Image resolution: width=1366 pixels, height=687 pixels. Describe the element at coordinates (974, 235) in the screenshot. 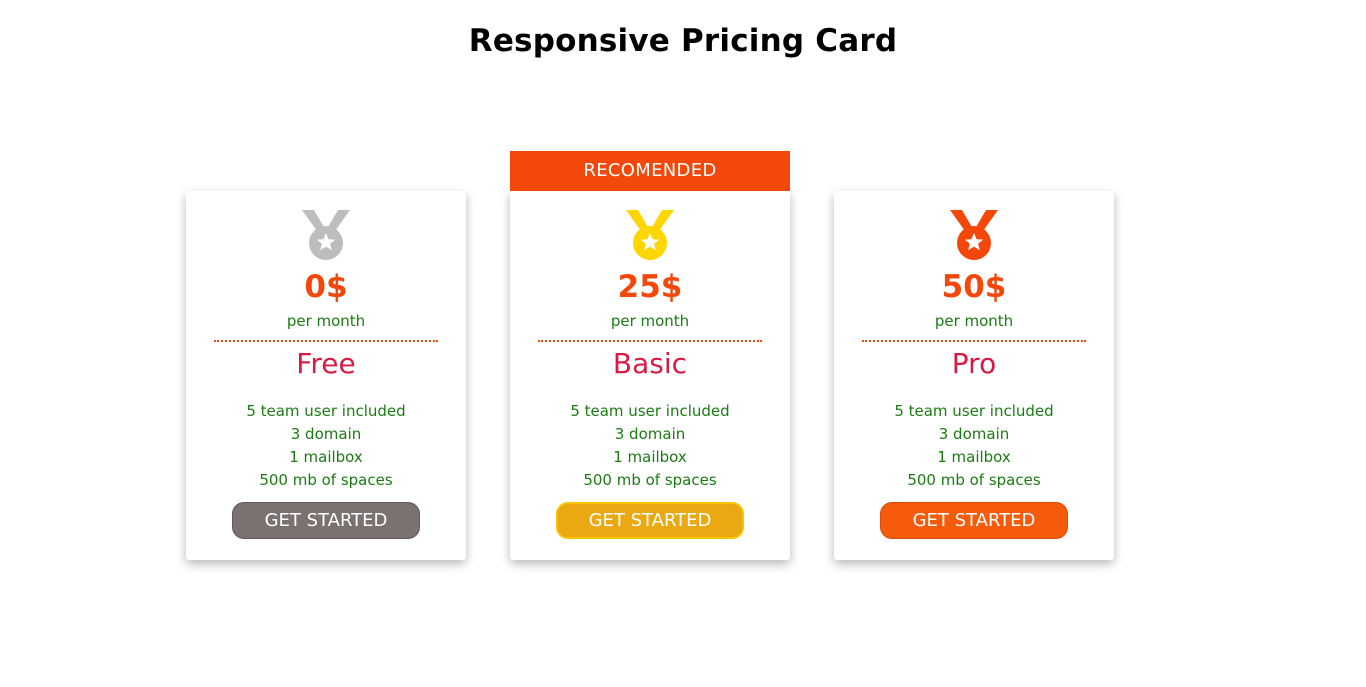

I see `bronze-medal-icon` at that location.